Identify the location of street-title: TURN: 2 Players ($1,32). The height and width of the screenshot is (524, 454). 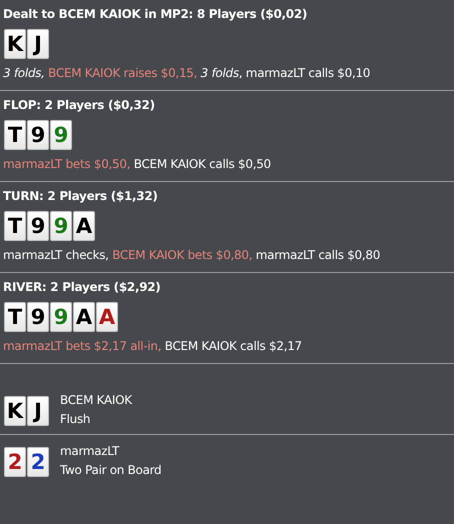
(81, 196).